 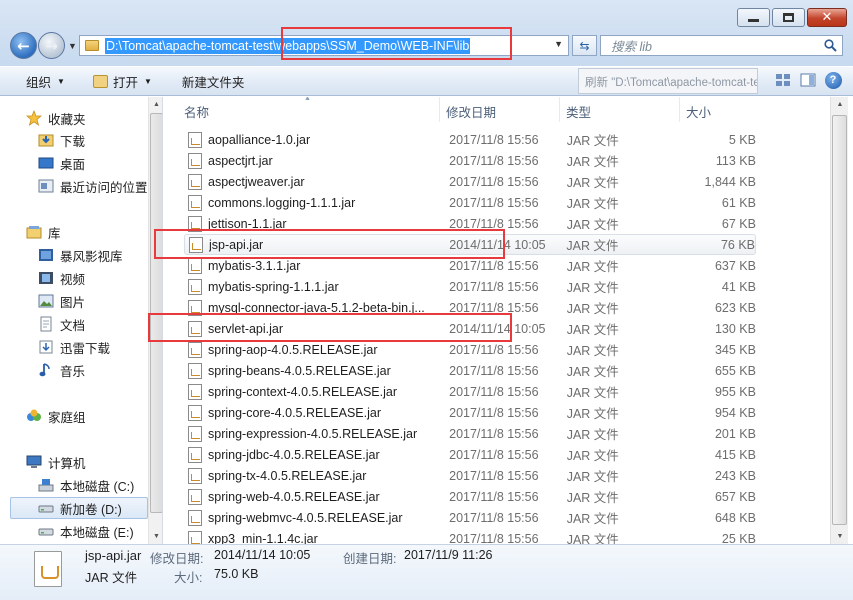 What do you see at coordinates (122, 81) in the screenshot?
I see `open-button: 打开 ▼` at bounding box center [122, 81].